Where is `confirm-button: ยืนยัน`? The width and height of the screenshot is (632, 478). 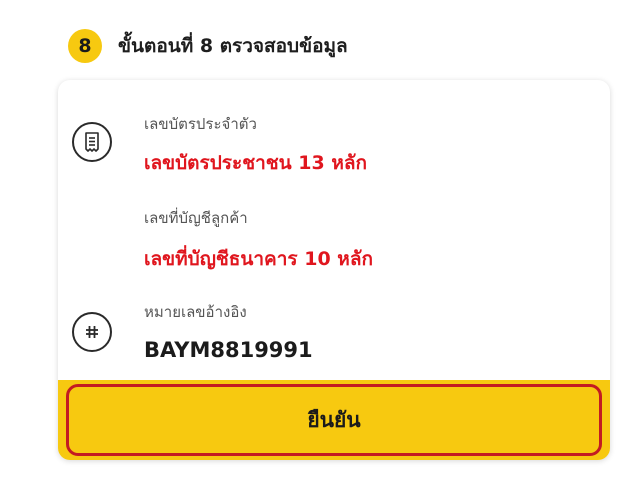
confirm-button: ยืนยัน is located at coordinates (334, 420).